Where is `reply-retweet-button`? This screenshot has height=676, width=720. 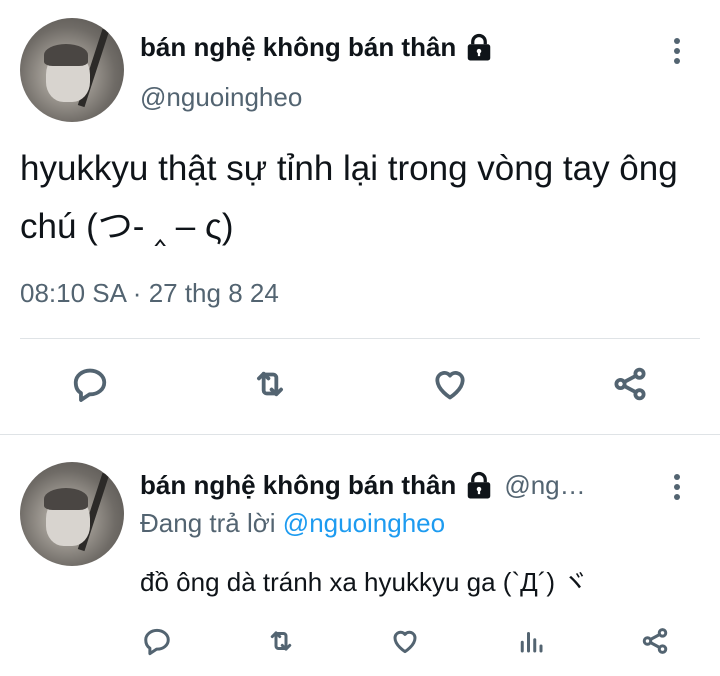
reply-retweet-button is located at coordinates (281, 641).